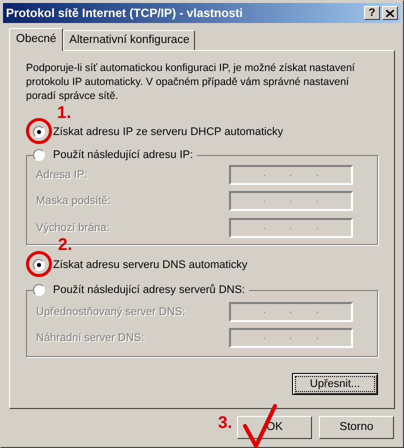 The width and height of the screenshot is (404, 448). Describe the element at coordinates (225, 423) in the screenshot. I see `step-number: 3.` at that location.